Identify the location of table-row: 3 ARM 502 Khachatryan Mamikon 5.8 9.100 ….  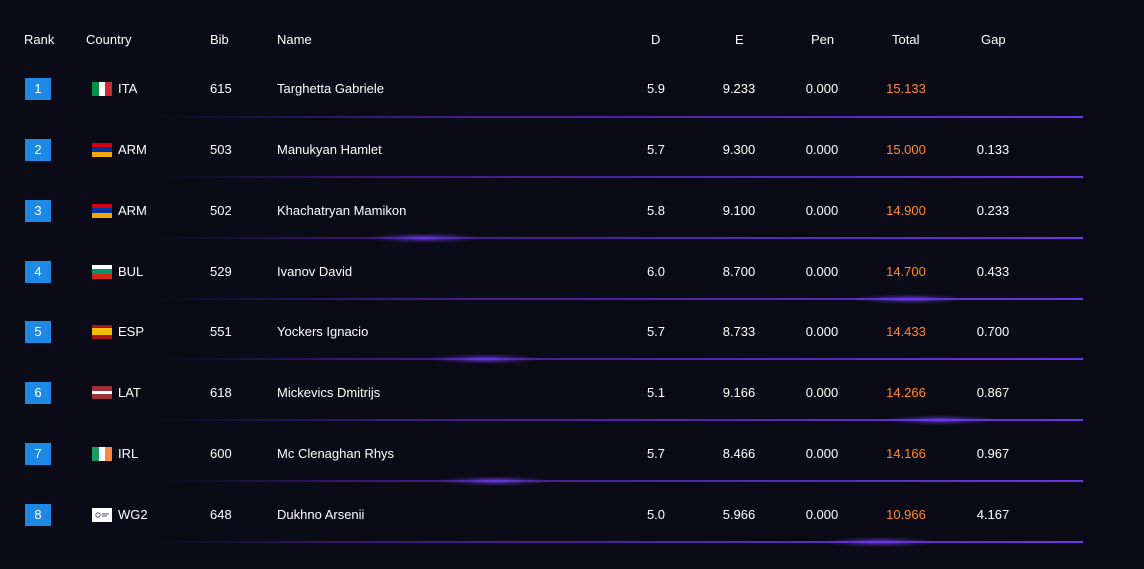
(572, 210).